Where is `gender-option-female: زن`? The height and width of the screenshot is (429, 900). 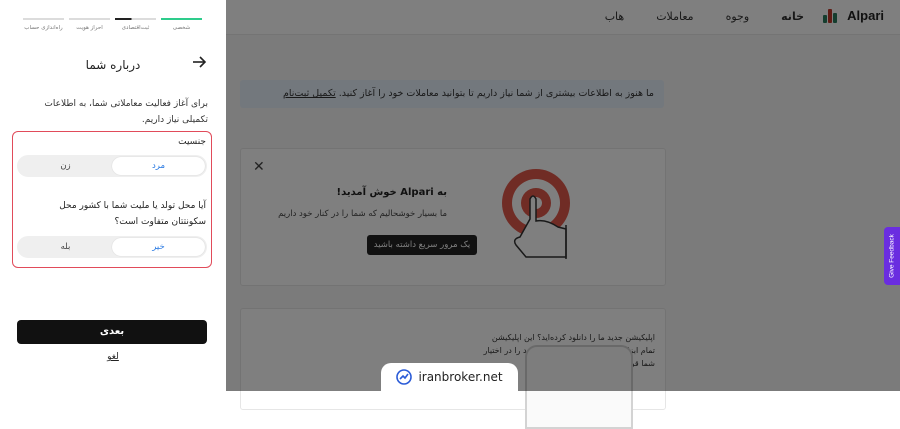 gender-option-female: زن is located at coordinates (65, 166).